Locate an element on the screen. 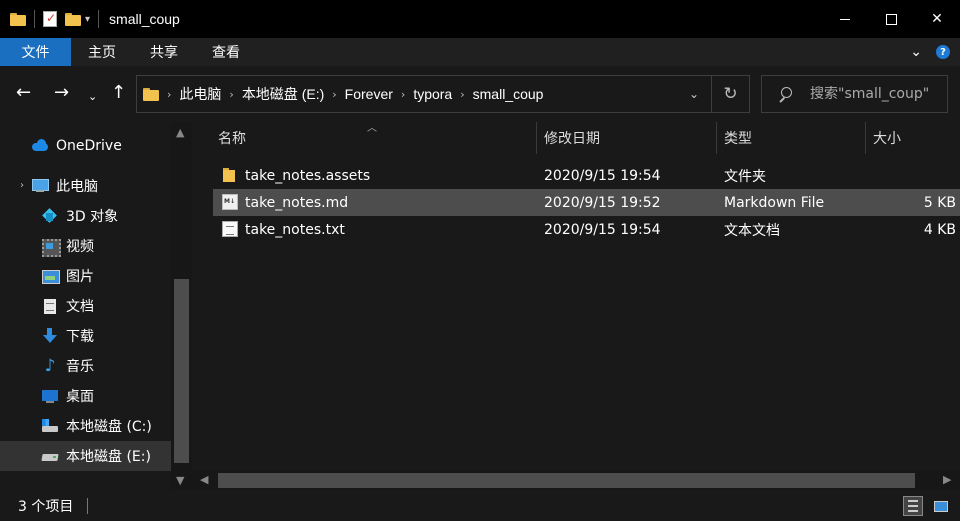 The width and height of the screenshot is (960, 521). details-view-button is located at coordinates (913, 506).